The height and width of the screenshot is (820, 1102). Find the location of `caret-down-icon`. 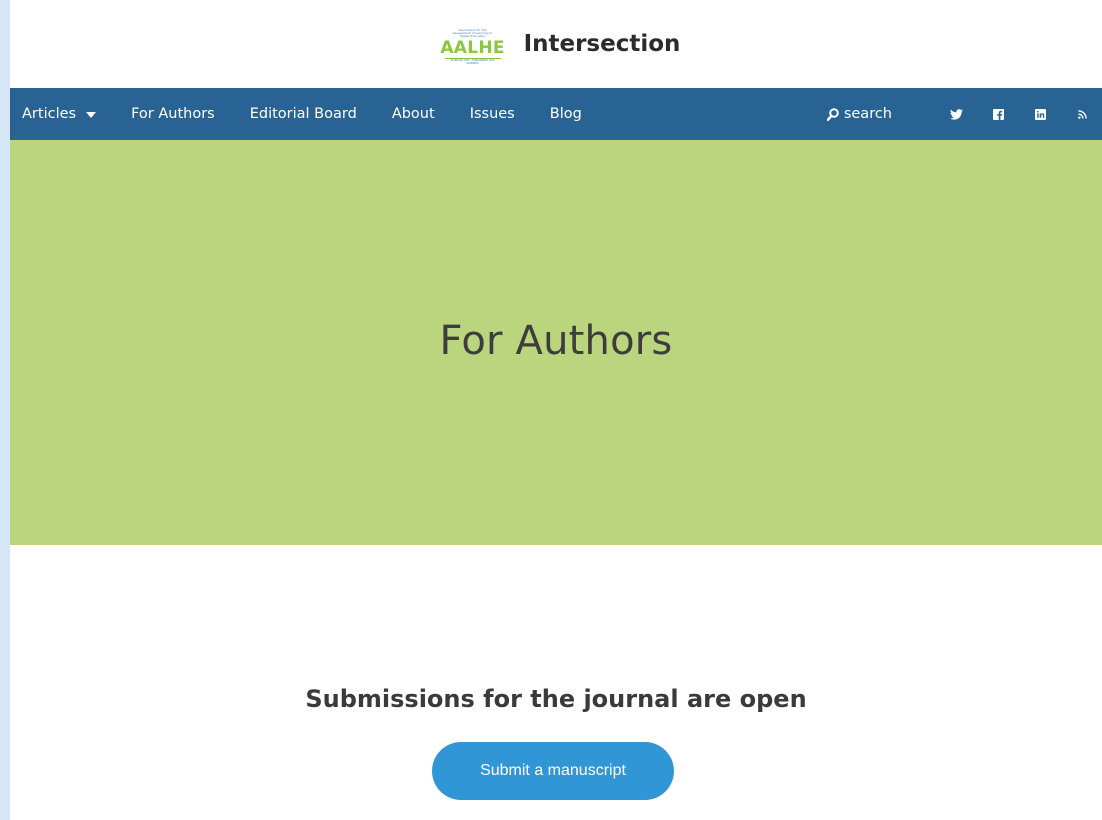

caret-down-icon is located at coordinates (91, 114).